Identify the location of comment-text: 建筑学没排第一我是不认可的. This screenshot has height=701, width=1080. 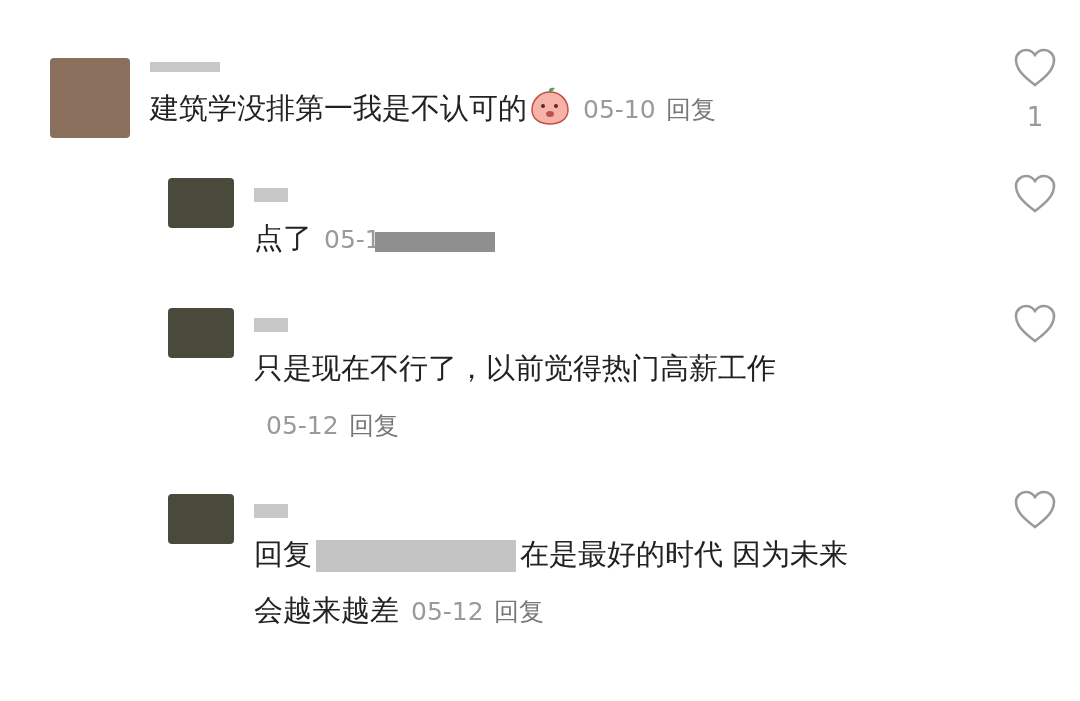
(338, 108).